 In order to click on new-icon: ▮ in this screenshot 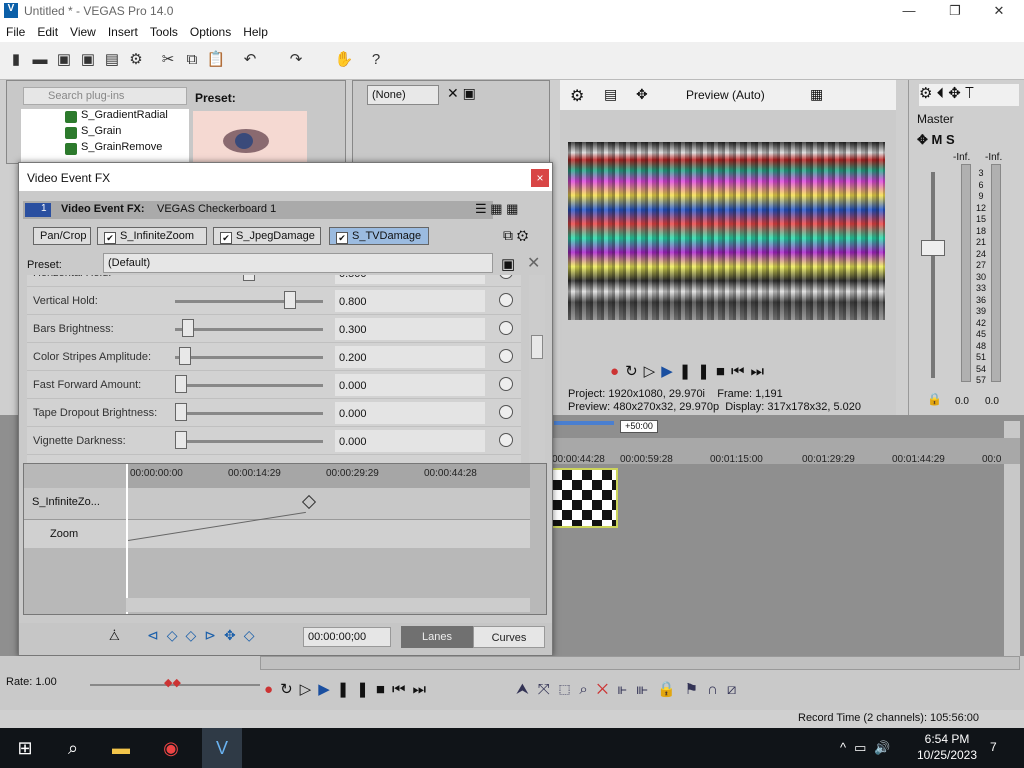, I will do `click(16, 60)`.